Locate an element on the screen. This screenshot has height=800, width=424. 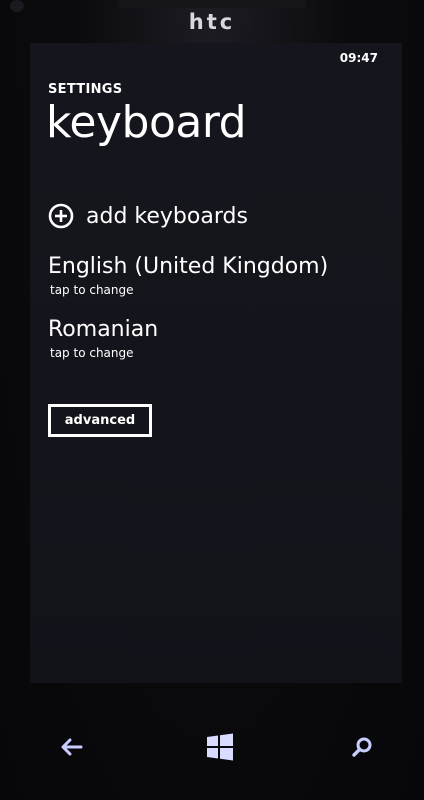
brand-logo: htc is located at coordinates (212, 22).